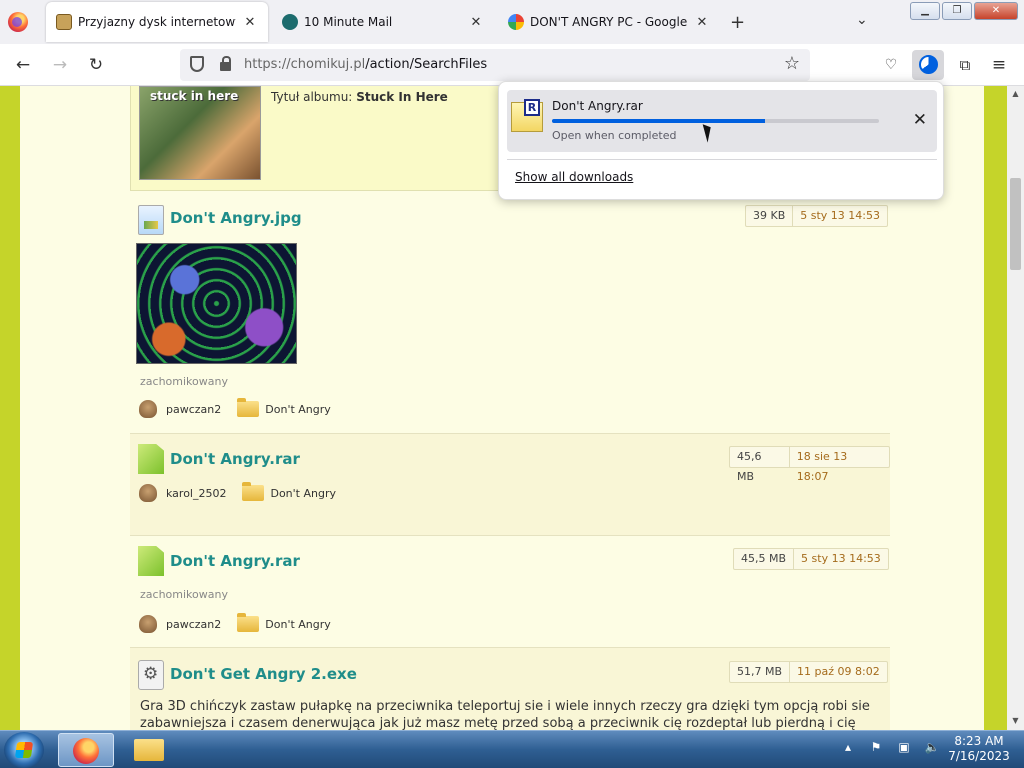 This screenshot has height=768, width=1024. Describe the element at coordinates (402, 97) in the screenshot. I see `album-label-value: Stuck In Here` at that location.